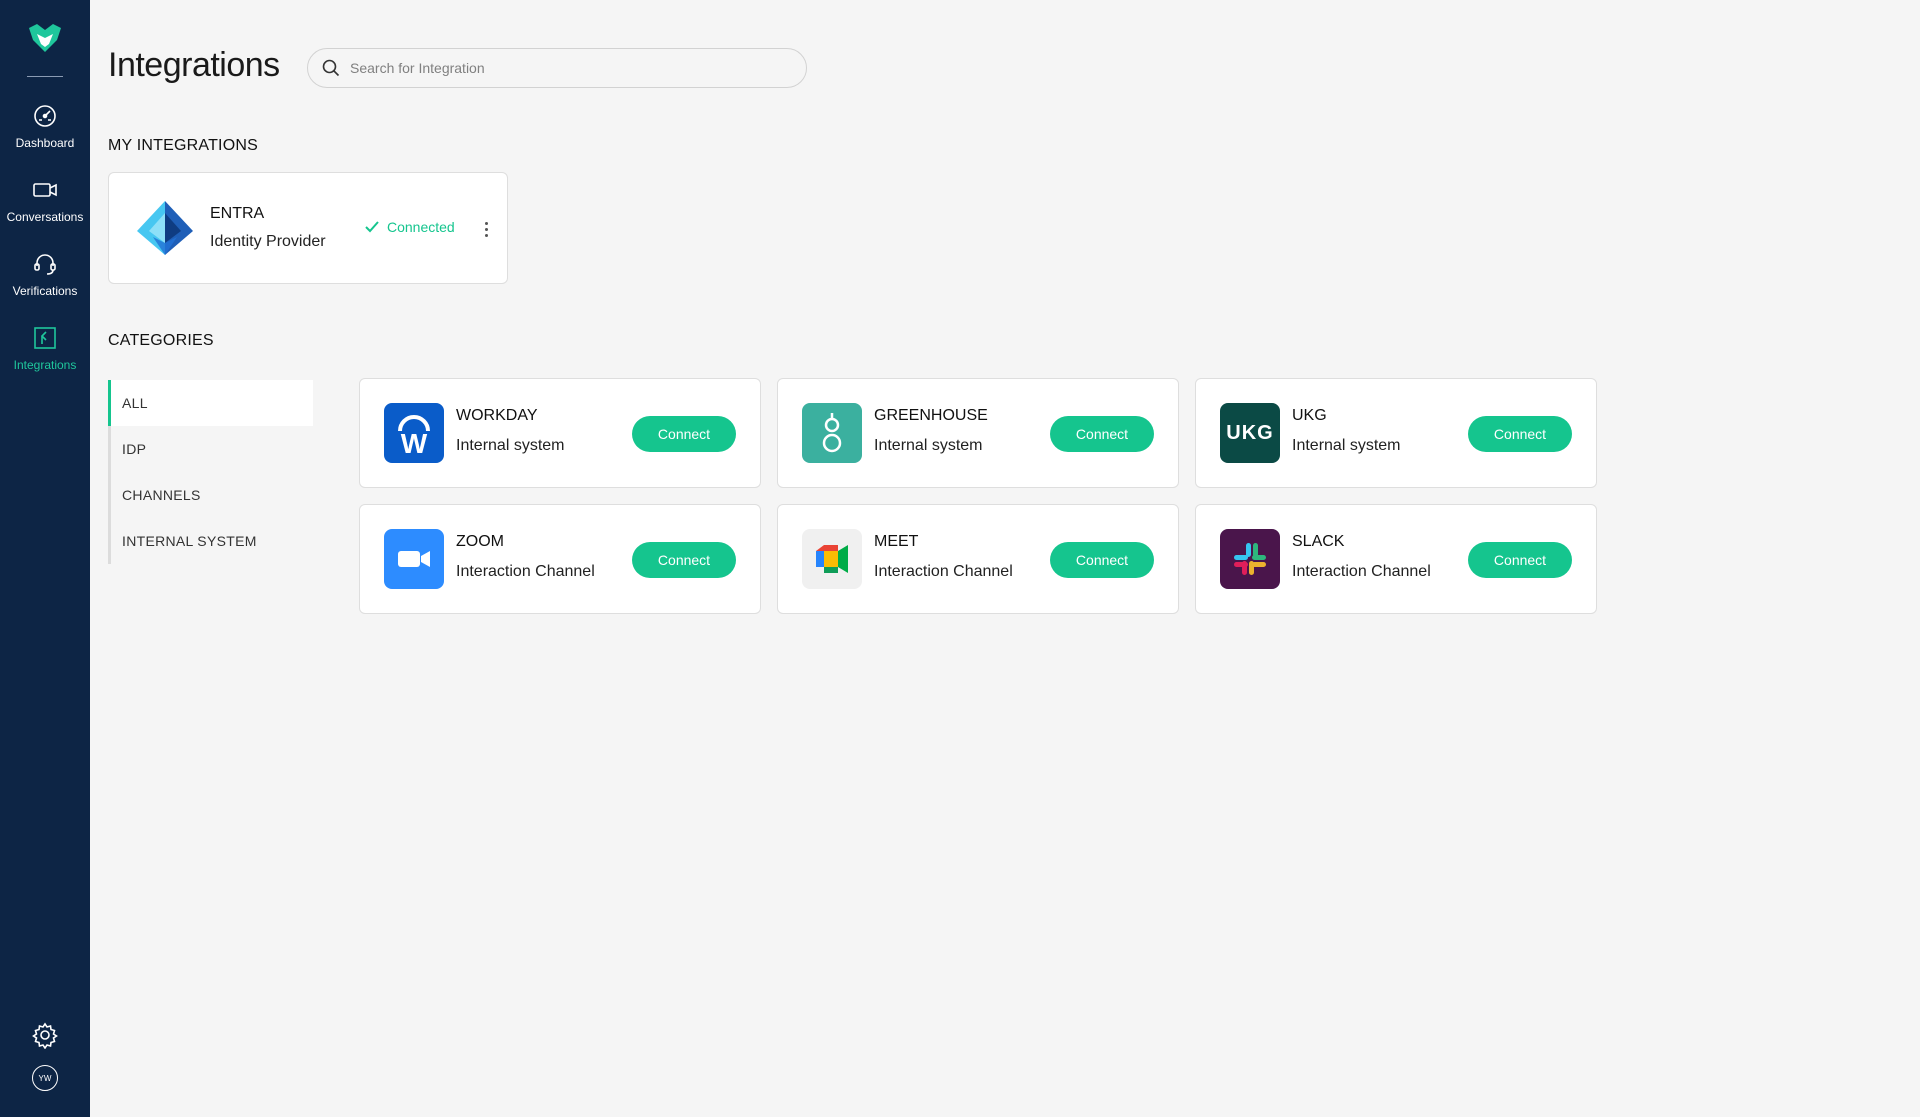  What do you see at coordinates (1309, 415) in the screenshot?
I see `integration-name: UKG` at bounding box center [1309, 415].